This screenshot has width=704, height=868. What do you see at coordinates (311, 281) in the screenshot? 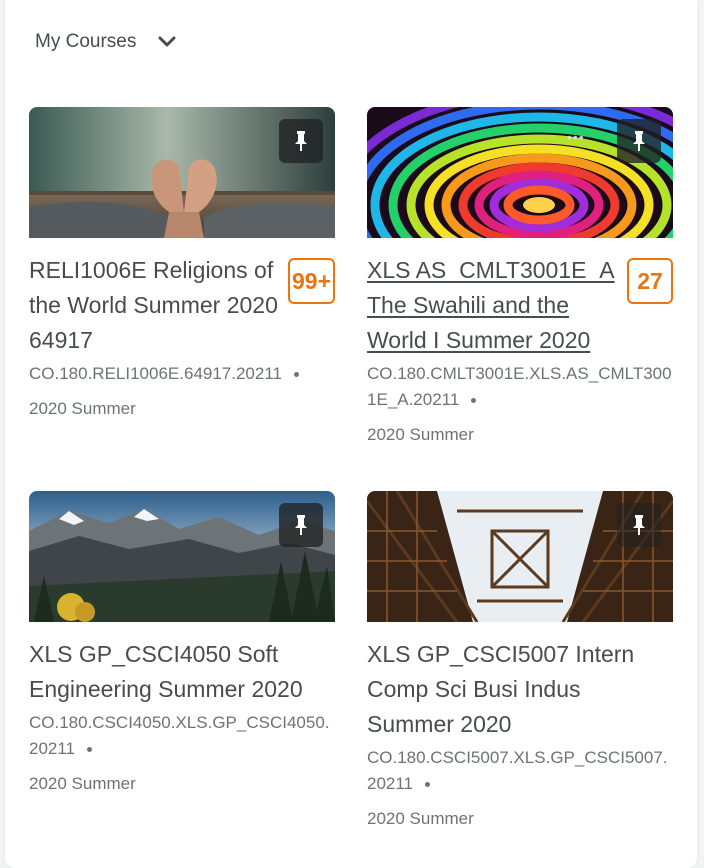
I see `unread-count-badge: 99+` at bounding box center [311, 281].